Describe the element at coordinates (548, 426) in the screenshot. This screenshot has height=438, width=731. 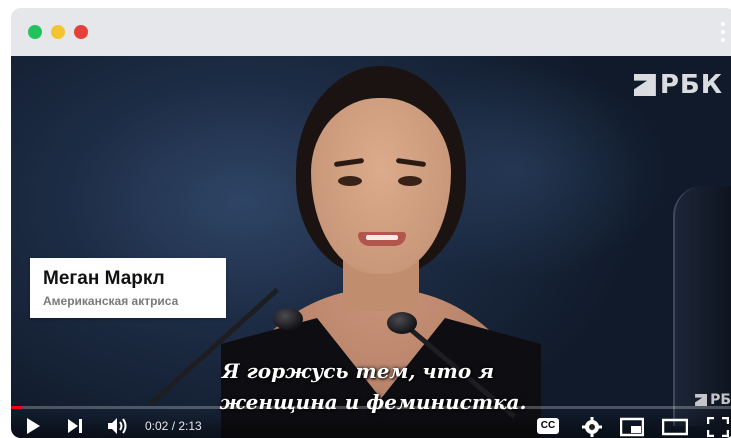
I see `captions-icon: CC` at that location.